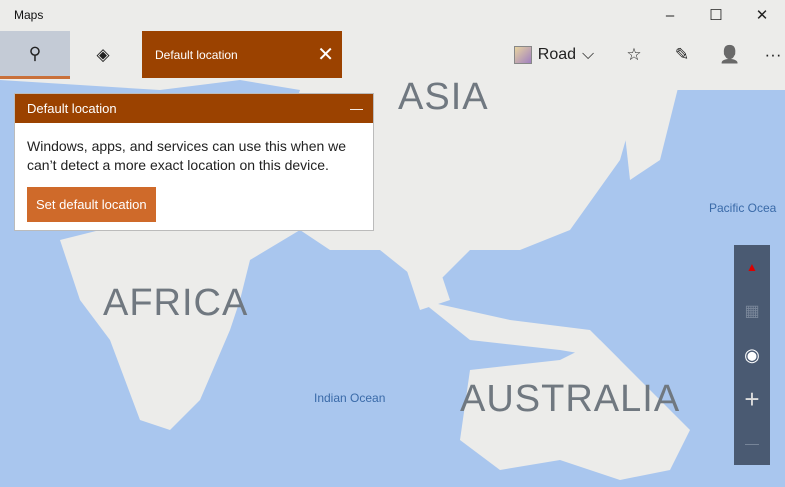 Image resolution: width=785 pixels, height=487 pixels. I want to click on set-default-location-button: Set default location, so click(91, 204).